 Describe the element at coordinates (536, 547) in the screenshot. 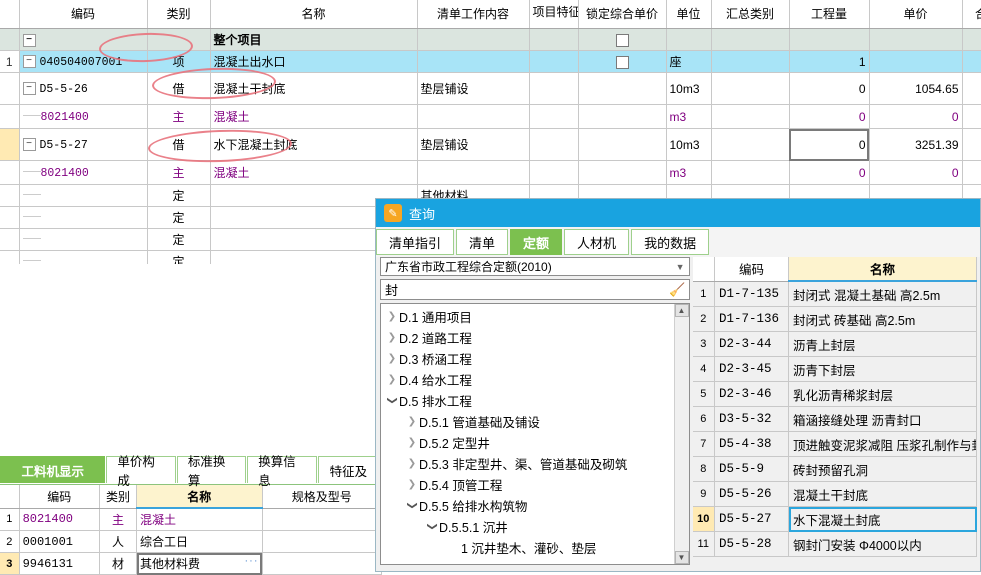

I see `tree-node-leaf-1: 1 沉井垫木、灌砂、垫层` at that location.